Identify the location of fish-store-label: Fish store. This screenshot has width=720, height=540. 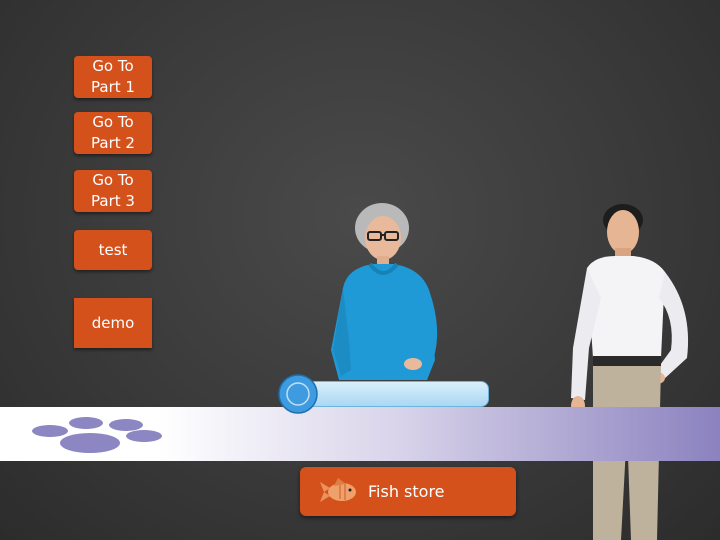
(406, 491).